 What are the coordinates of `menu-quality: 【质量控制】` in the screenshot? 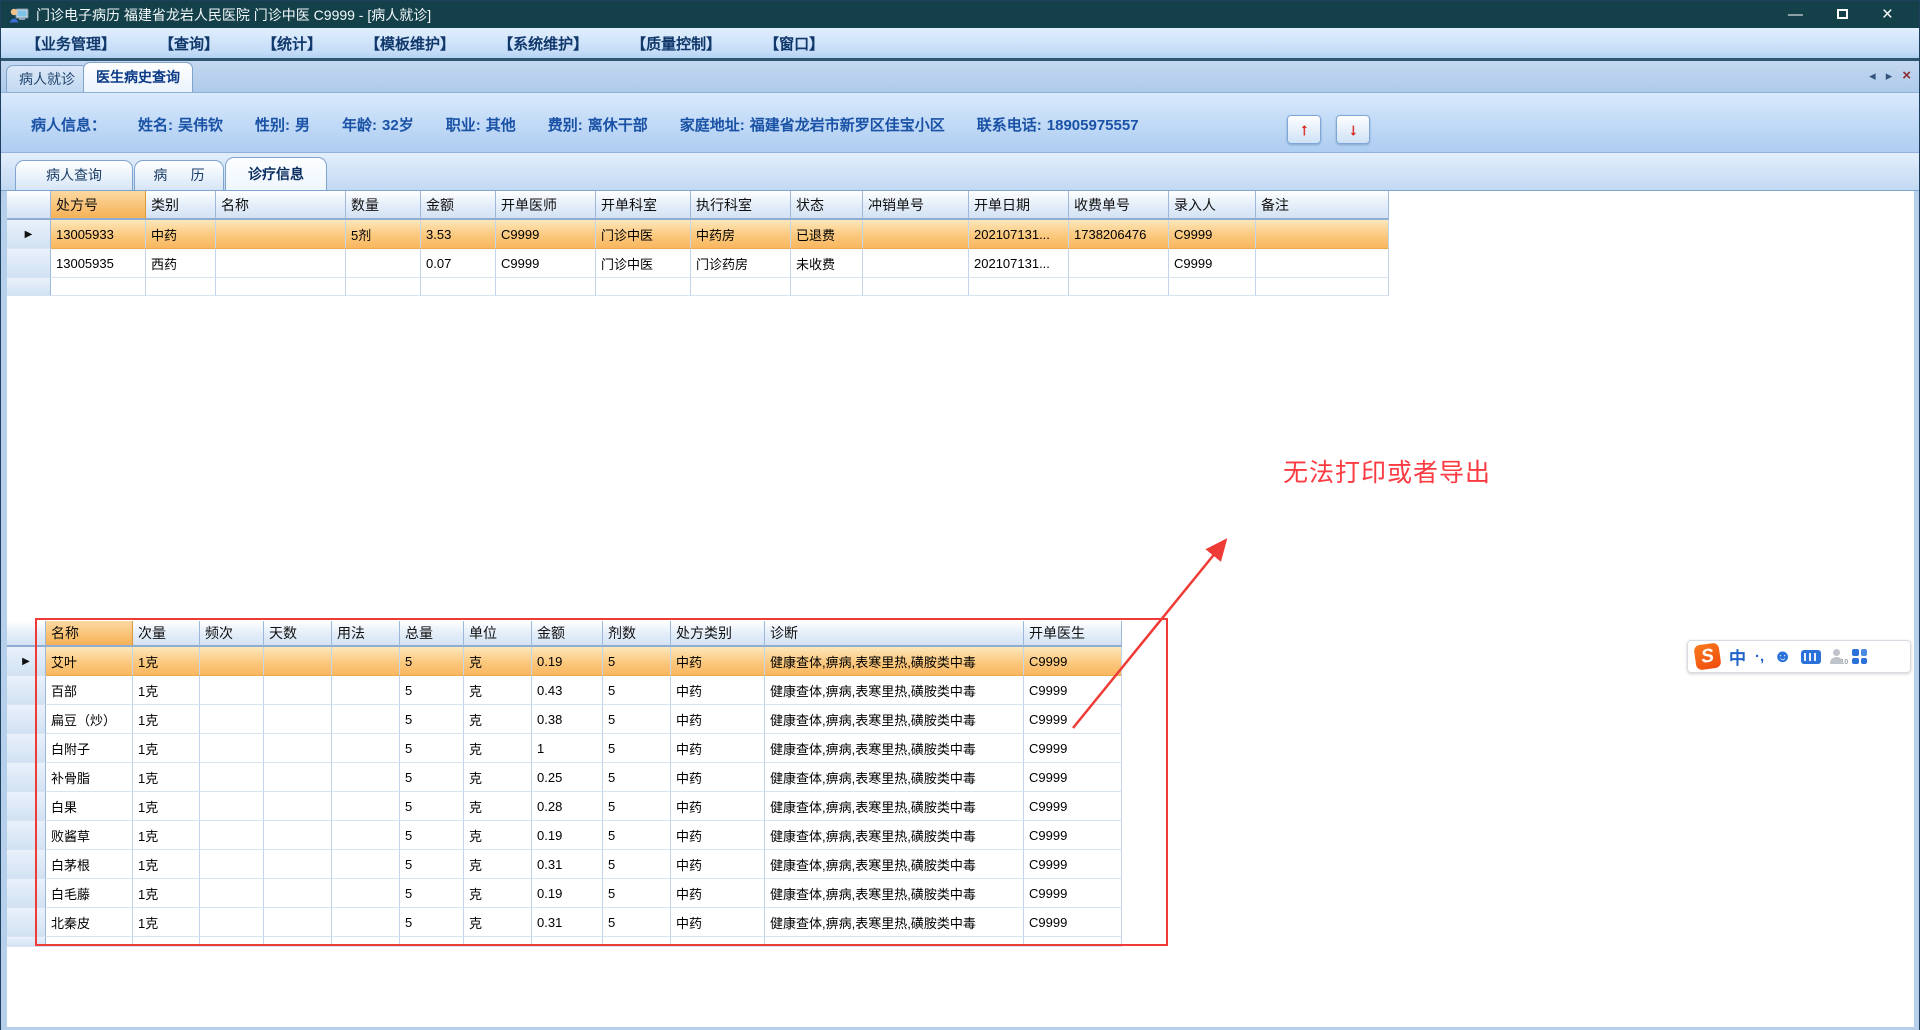 It's located at (676, 43).